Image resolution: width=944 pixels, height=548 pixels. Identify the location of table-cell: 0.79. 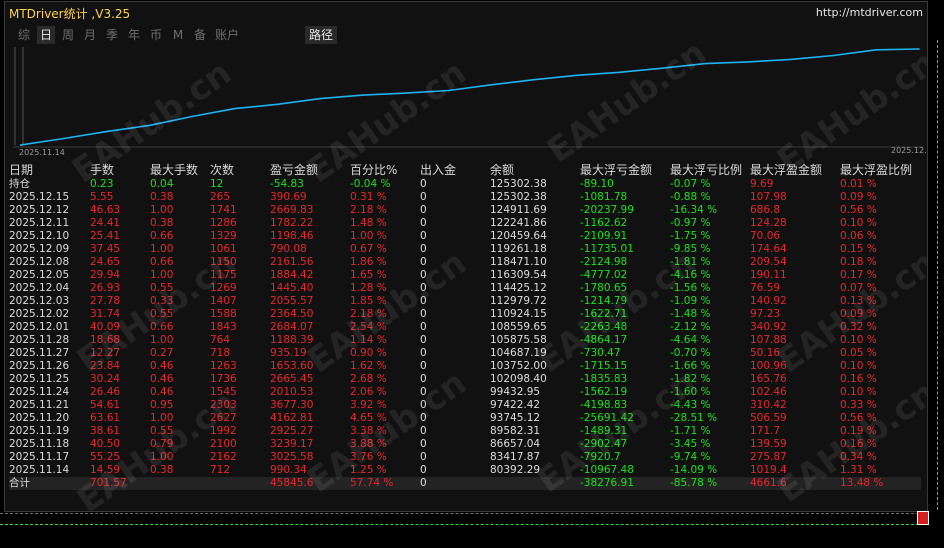
(162, 444).